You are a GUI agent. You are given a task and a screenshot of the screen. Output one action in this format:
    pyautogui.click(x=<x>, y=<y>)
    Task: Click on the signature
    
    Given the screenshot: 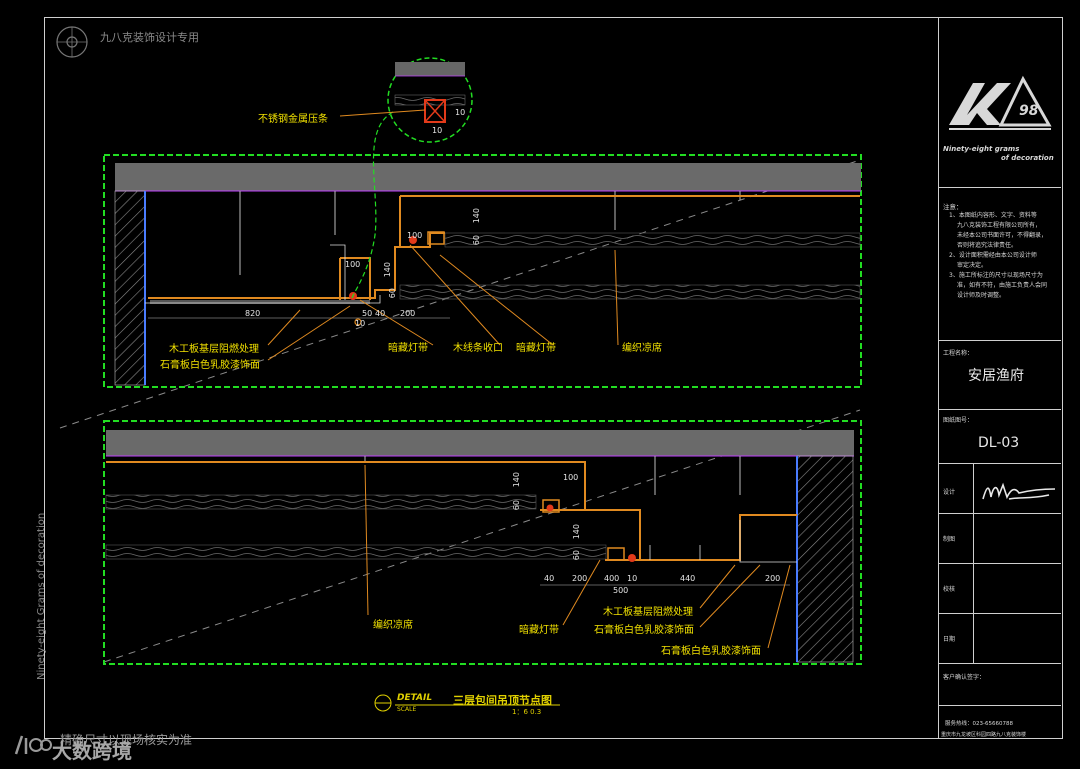 What is the action you would take?
    pyautogui.click(x=1019, y=494)
    